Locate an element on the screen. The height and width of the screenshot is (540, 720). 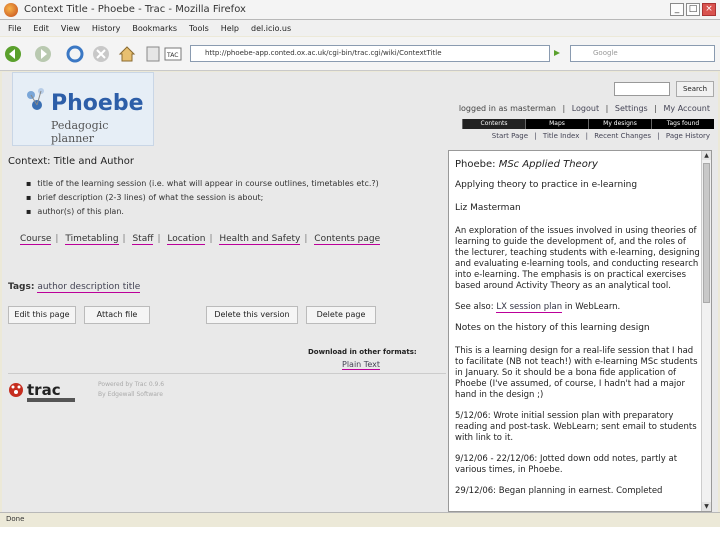
scroll-thumb is located at coordinates (706, 233).